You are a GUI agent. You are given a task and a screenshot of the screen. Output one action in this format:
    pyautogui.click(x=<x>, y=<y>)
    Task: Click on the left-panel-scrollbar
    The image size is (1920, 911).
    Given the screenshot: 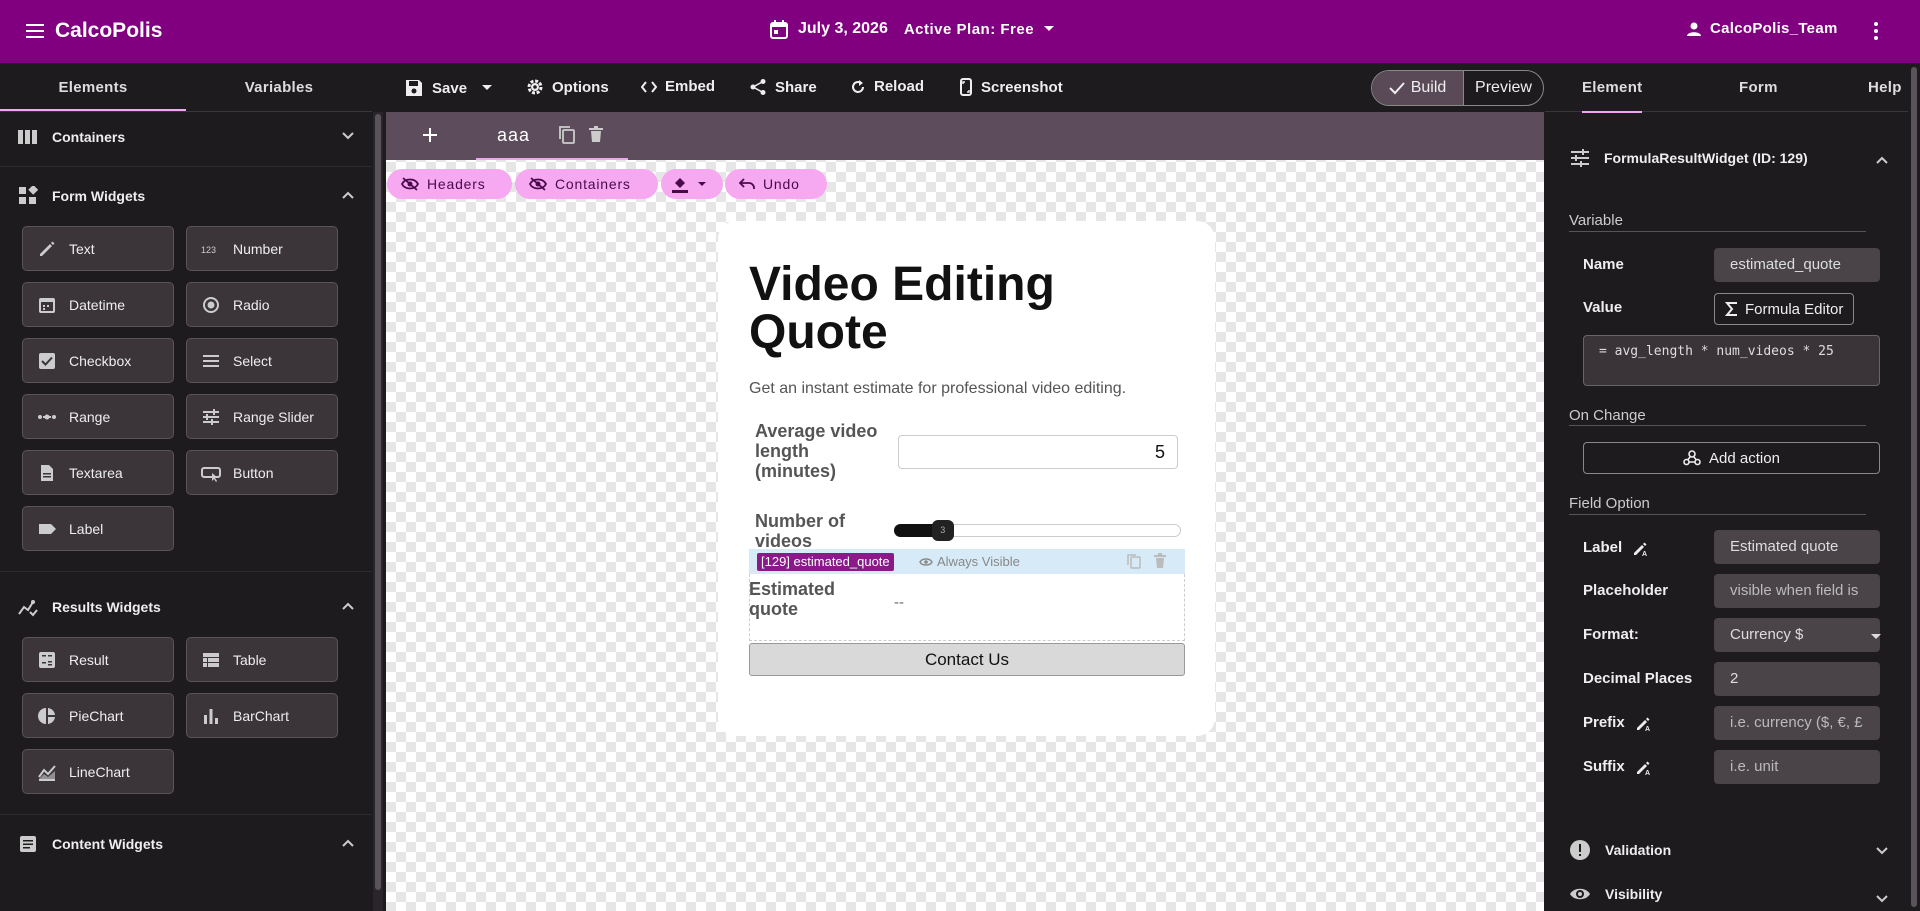 What is the action you would take?
    pyautogui.click(x=378, y=511)
    